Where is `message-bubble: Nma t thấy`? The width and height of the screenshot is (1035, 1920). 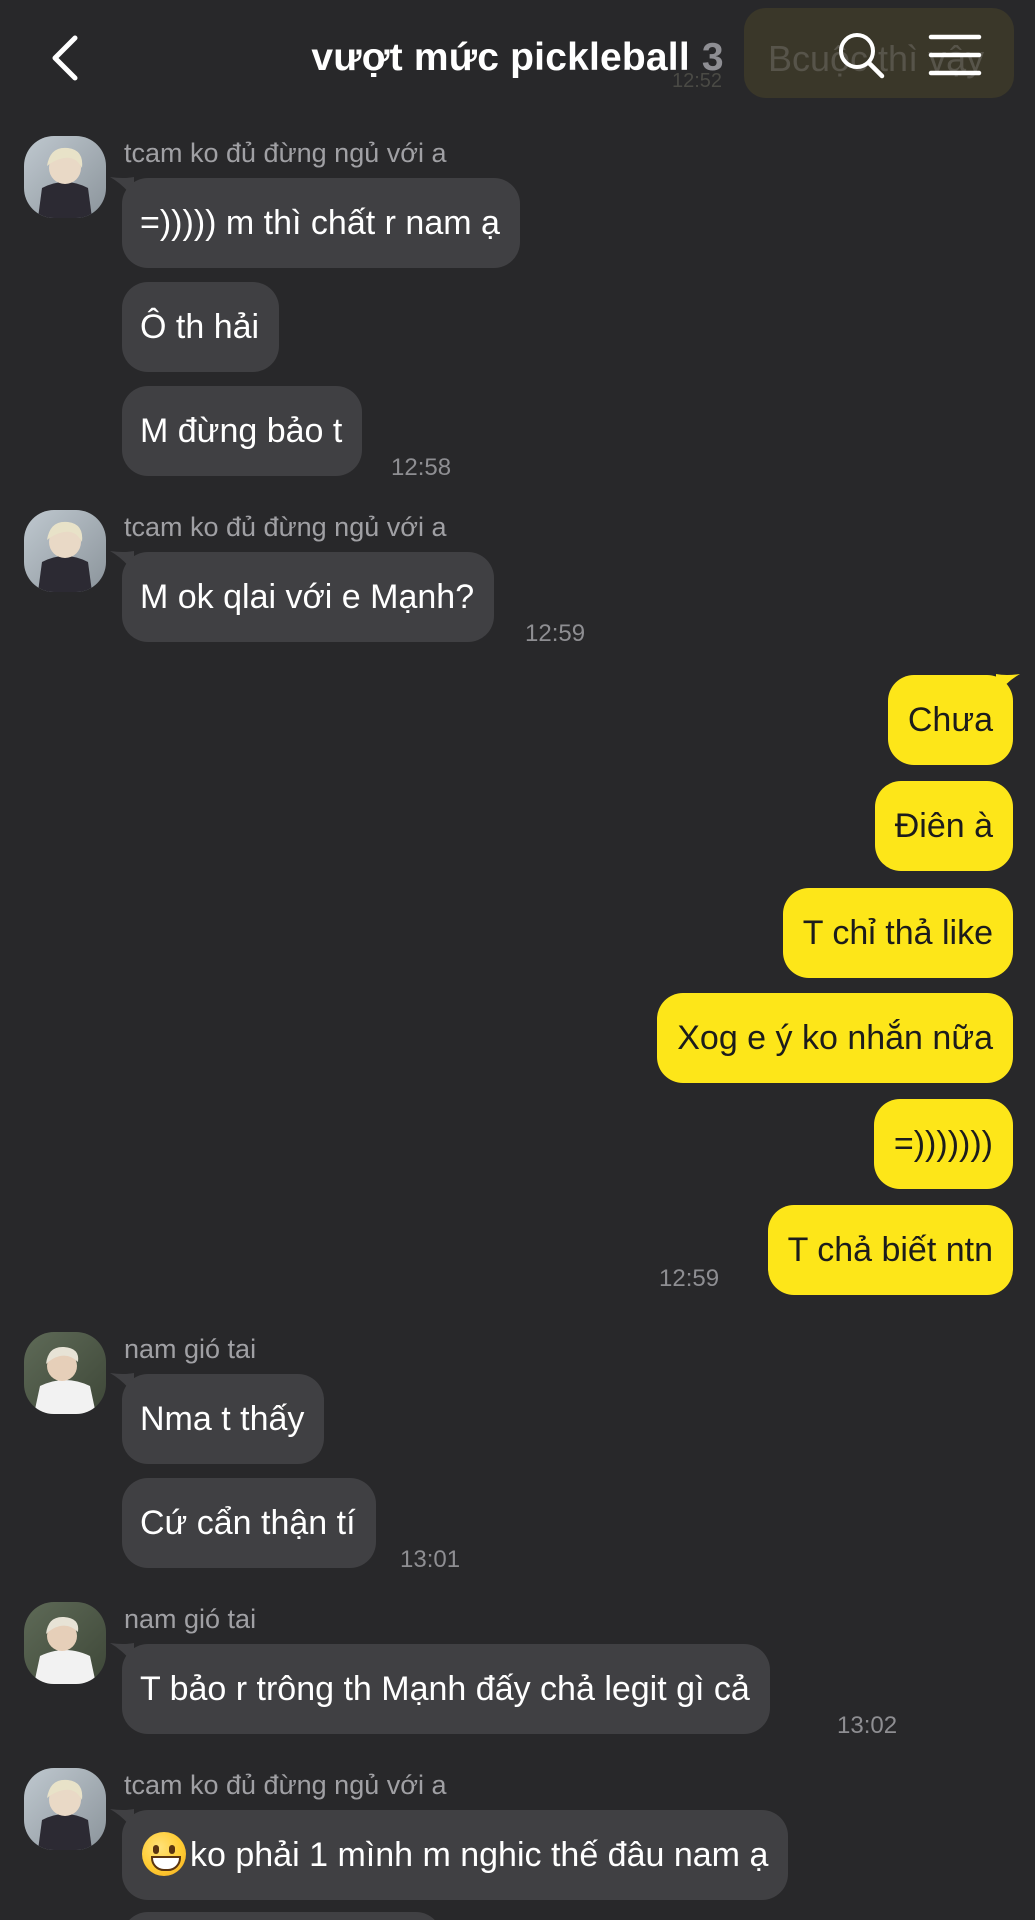
message-bubble: Nma t thấy is located at coordinates (223, 1419).